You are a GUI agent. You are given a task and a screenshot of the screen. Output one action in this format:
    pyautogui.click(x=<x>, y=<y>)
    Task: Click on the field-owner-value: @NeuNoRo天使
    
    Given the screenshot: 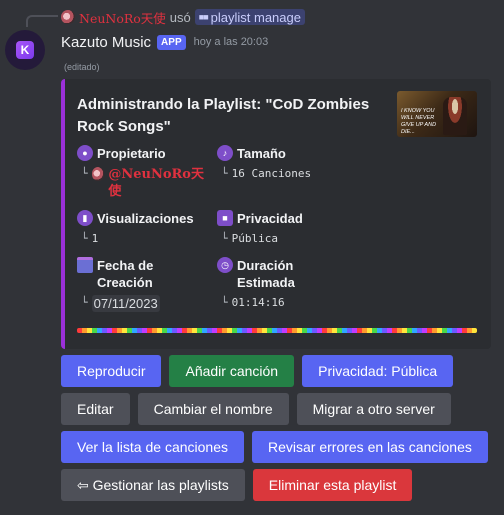 What is the action you would take?
    pyautogui.click(x=157, y=183)
    